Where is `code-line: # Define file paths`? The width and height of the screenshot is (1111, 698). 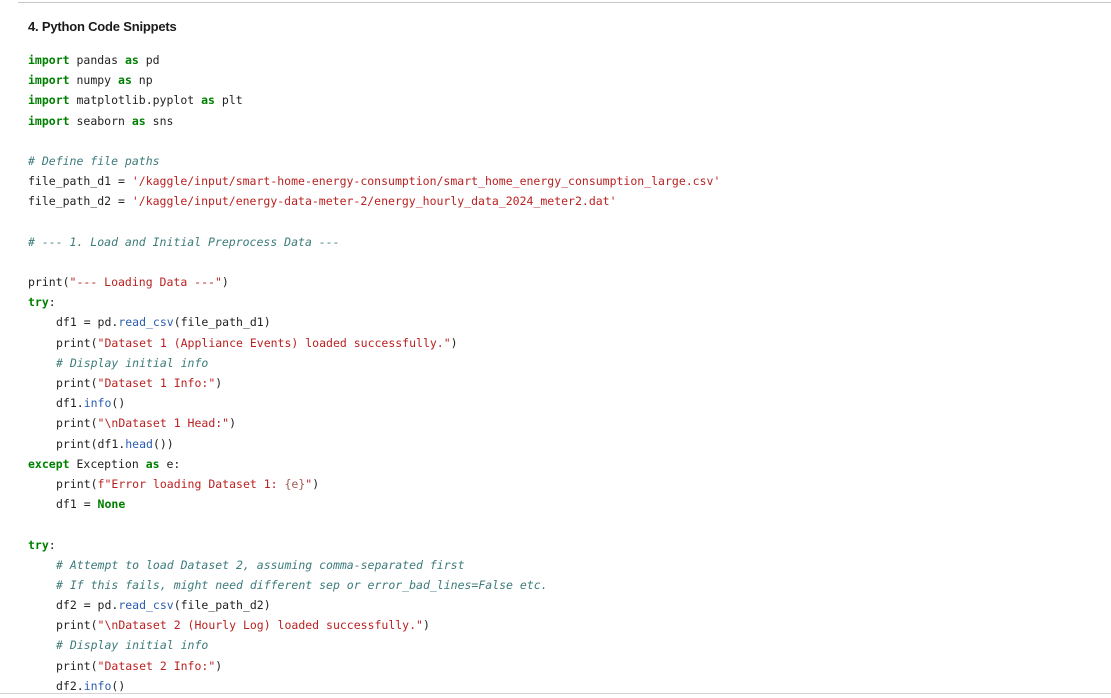 code-line: # Define file paths is located at coordinates (374, 161).